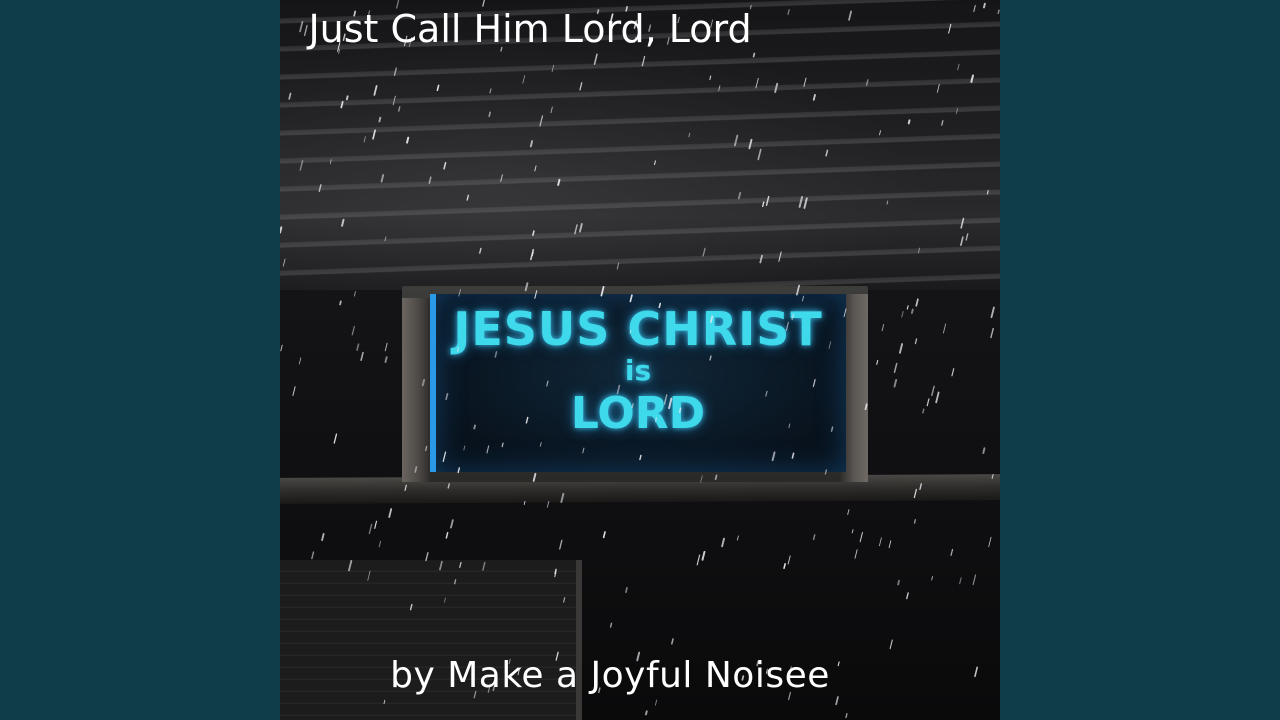 This screenshot has height=720, width=1280. Describe the element at coordinates (638, 413) in the screenshot. I see `sign-line-lord: LORD` at that location.